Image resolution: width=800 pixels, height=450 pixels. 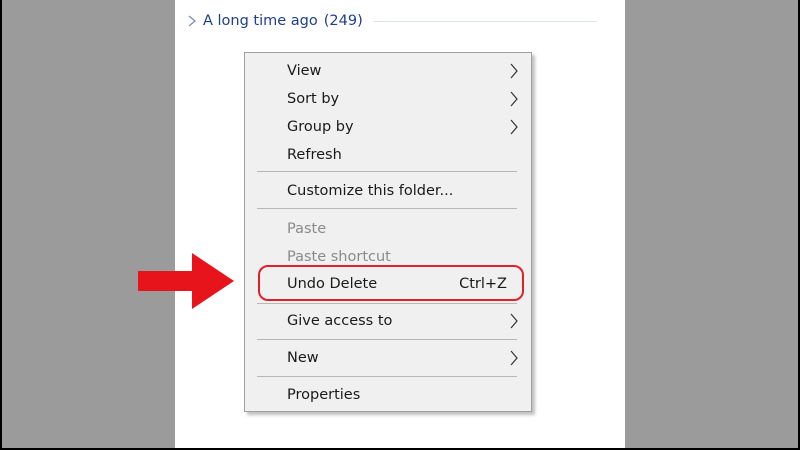 I want to click on group-divider, so click(x=484, y=21).